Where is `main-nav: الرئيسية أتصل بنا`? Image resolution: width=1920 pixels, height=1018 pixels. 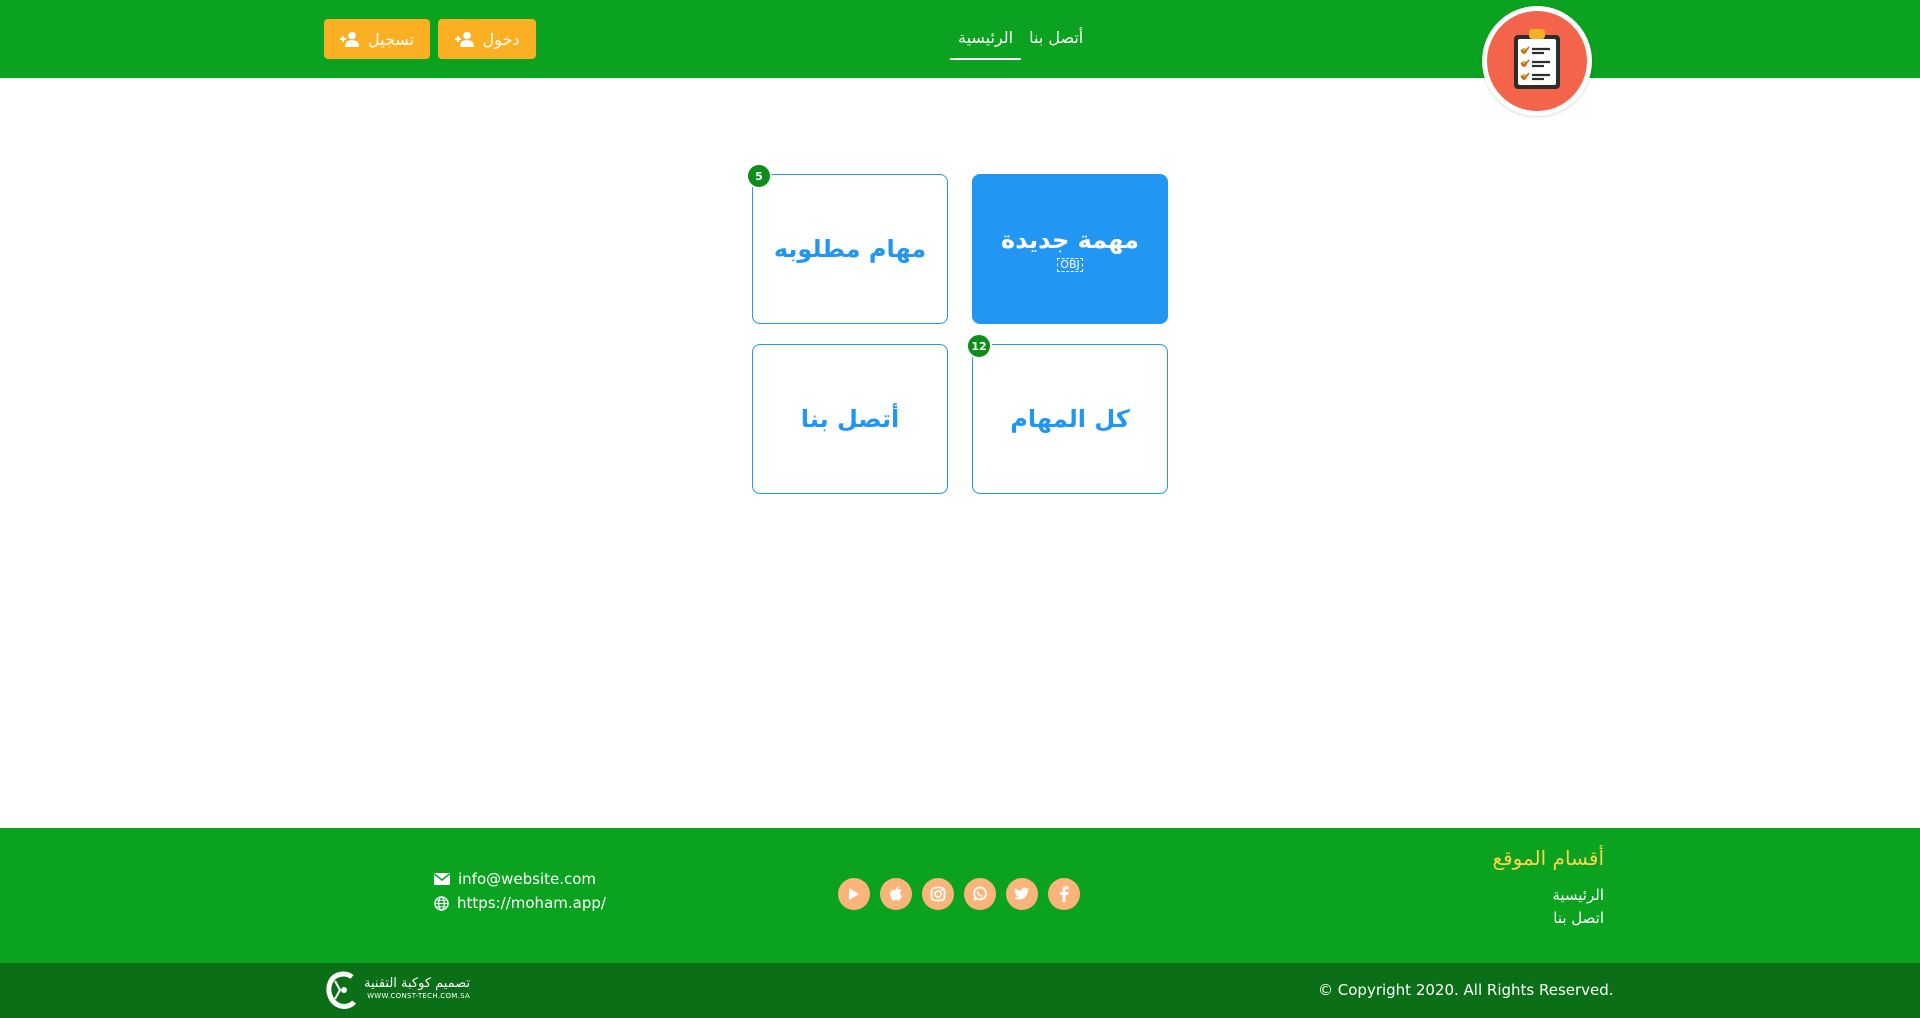 main-nav: الرئيسية أتصل بنا is located at coordinates (1020, 42).